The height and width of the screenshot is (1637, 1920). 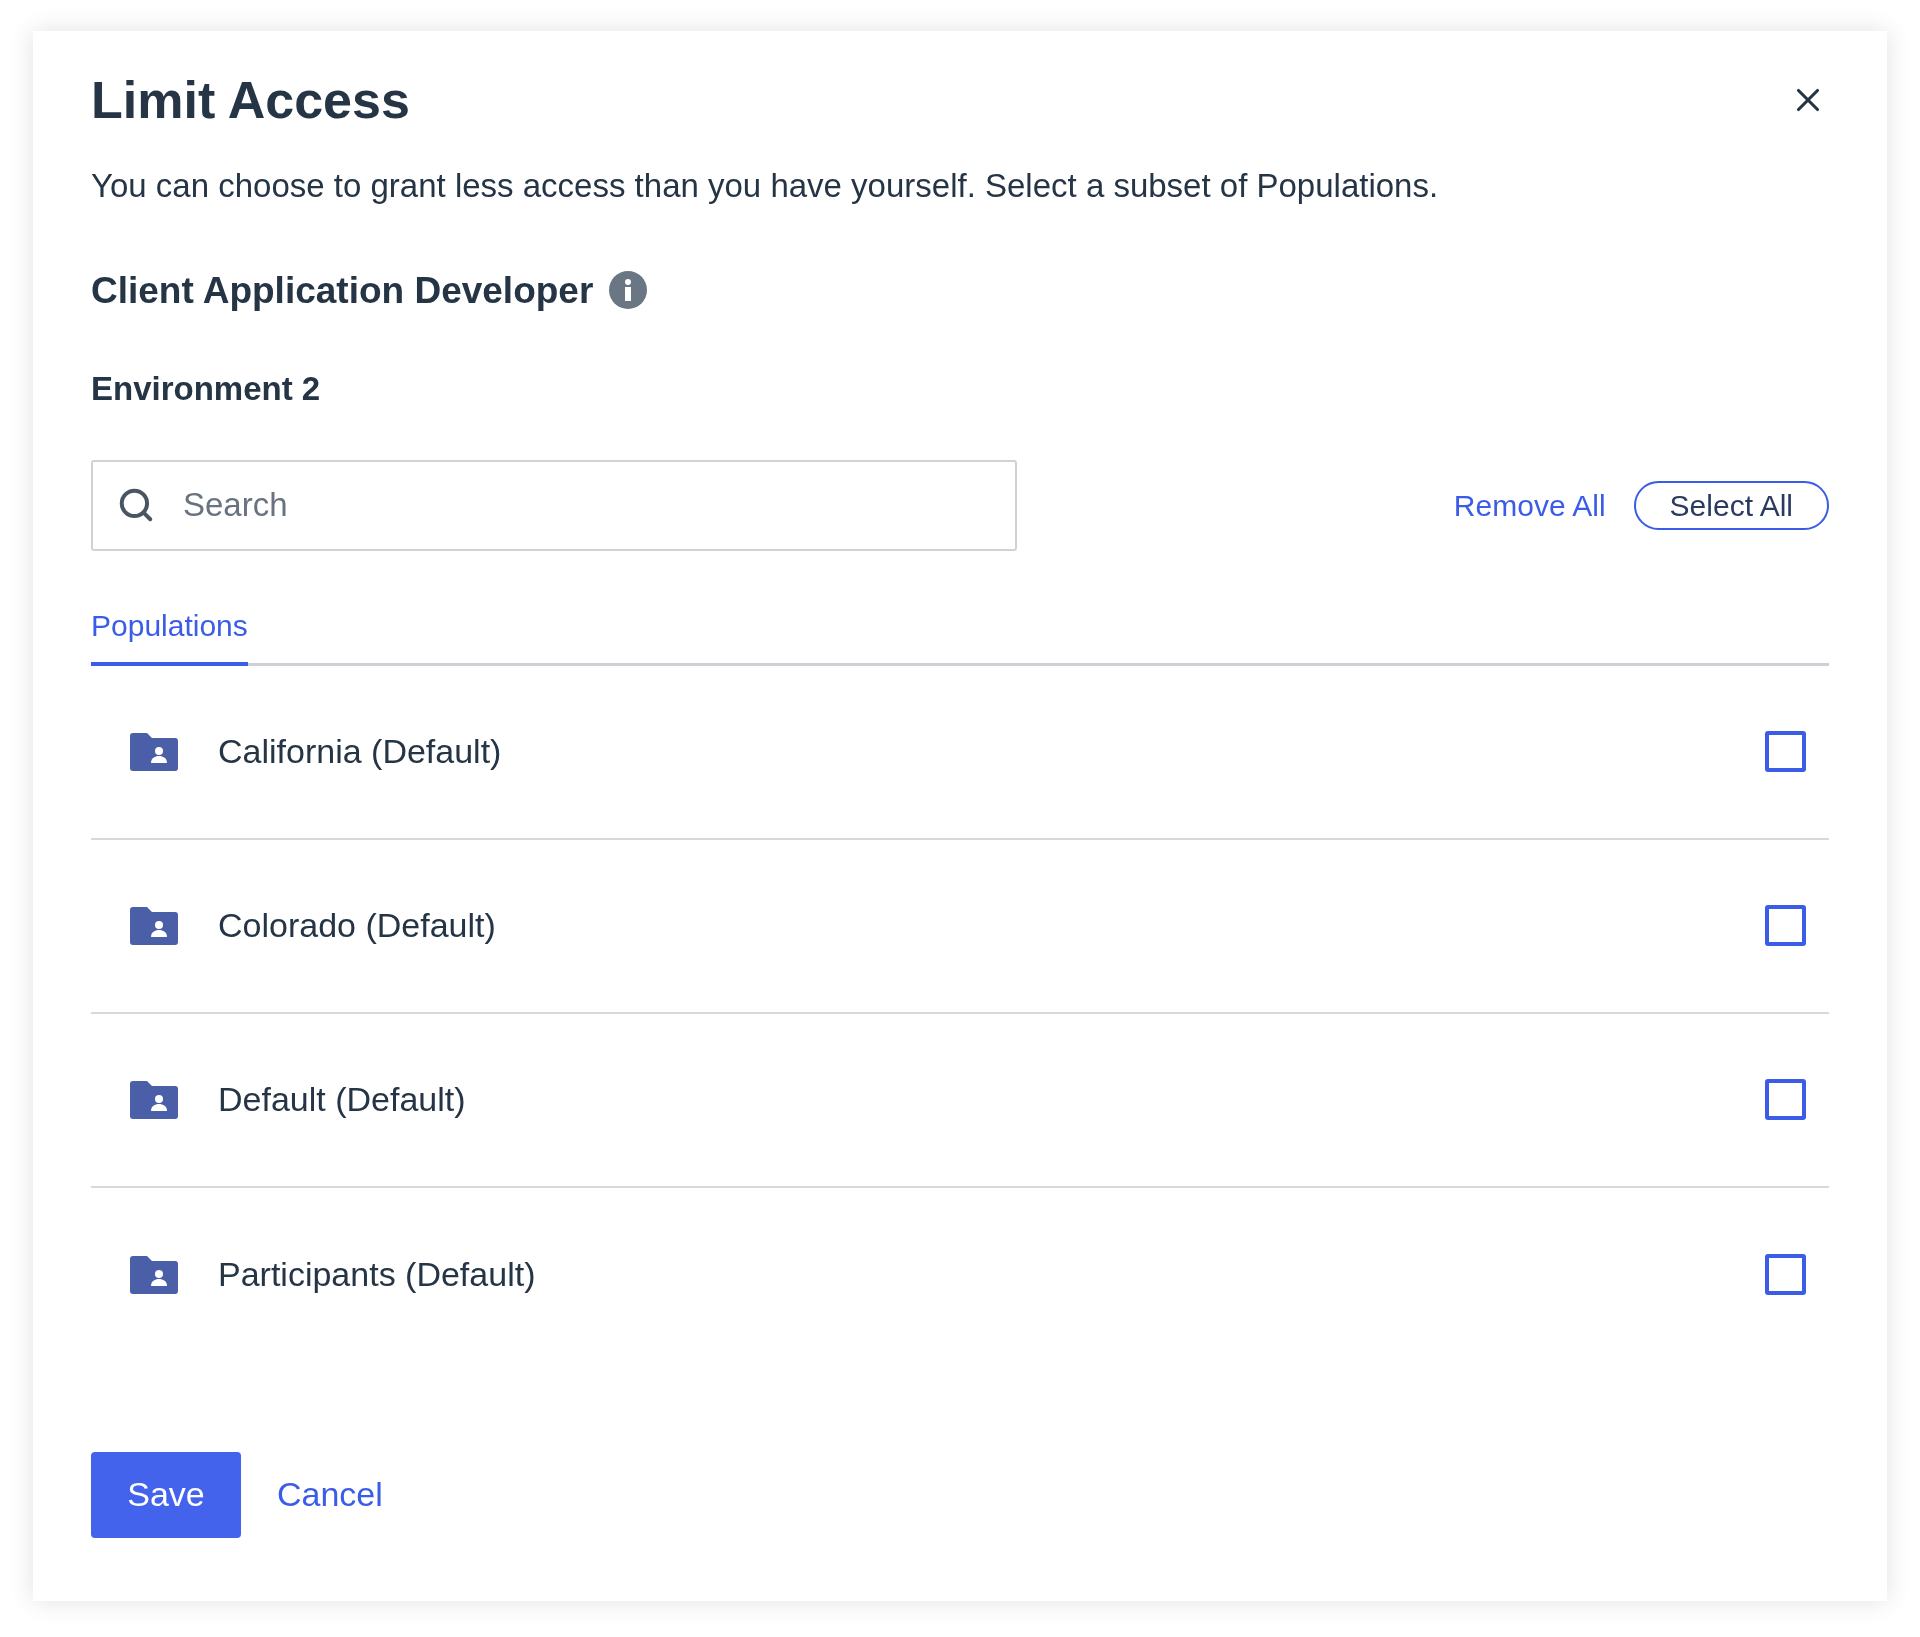 What do you see at coordinates (330, 1494) in the screenshot?
I see `cancel-link: Cancel` at bounding box center [330, 1494].